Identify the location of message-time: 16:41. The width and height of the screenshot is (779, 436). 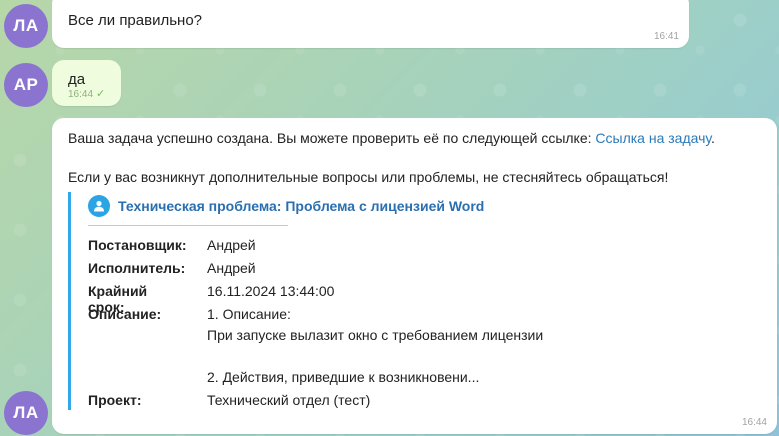
(666, 36).